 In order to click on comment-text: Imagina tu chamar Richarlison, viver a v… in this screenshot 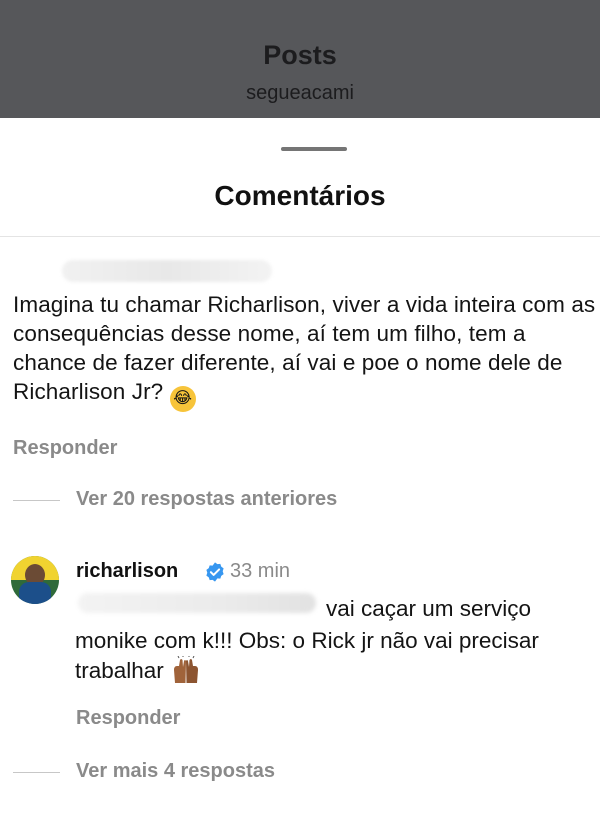, I will do `click(305, 351)`.